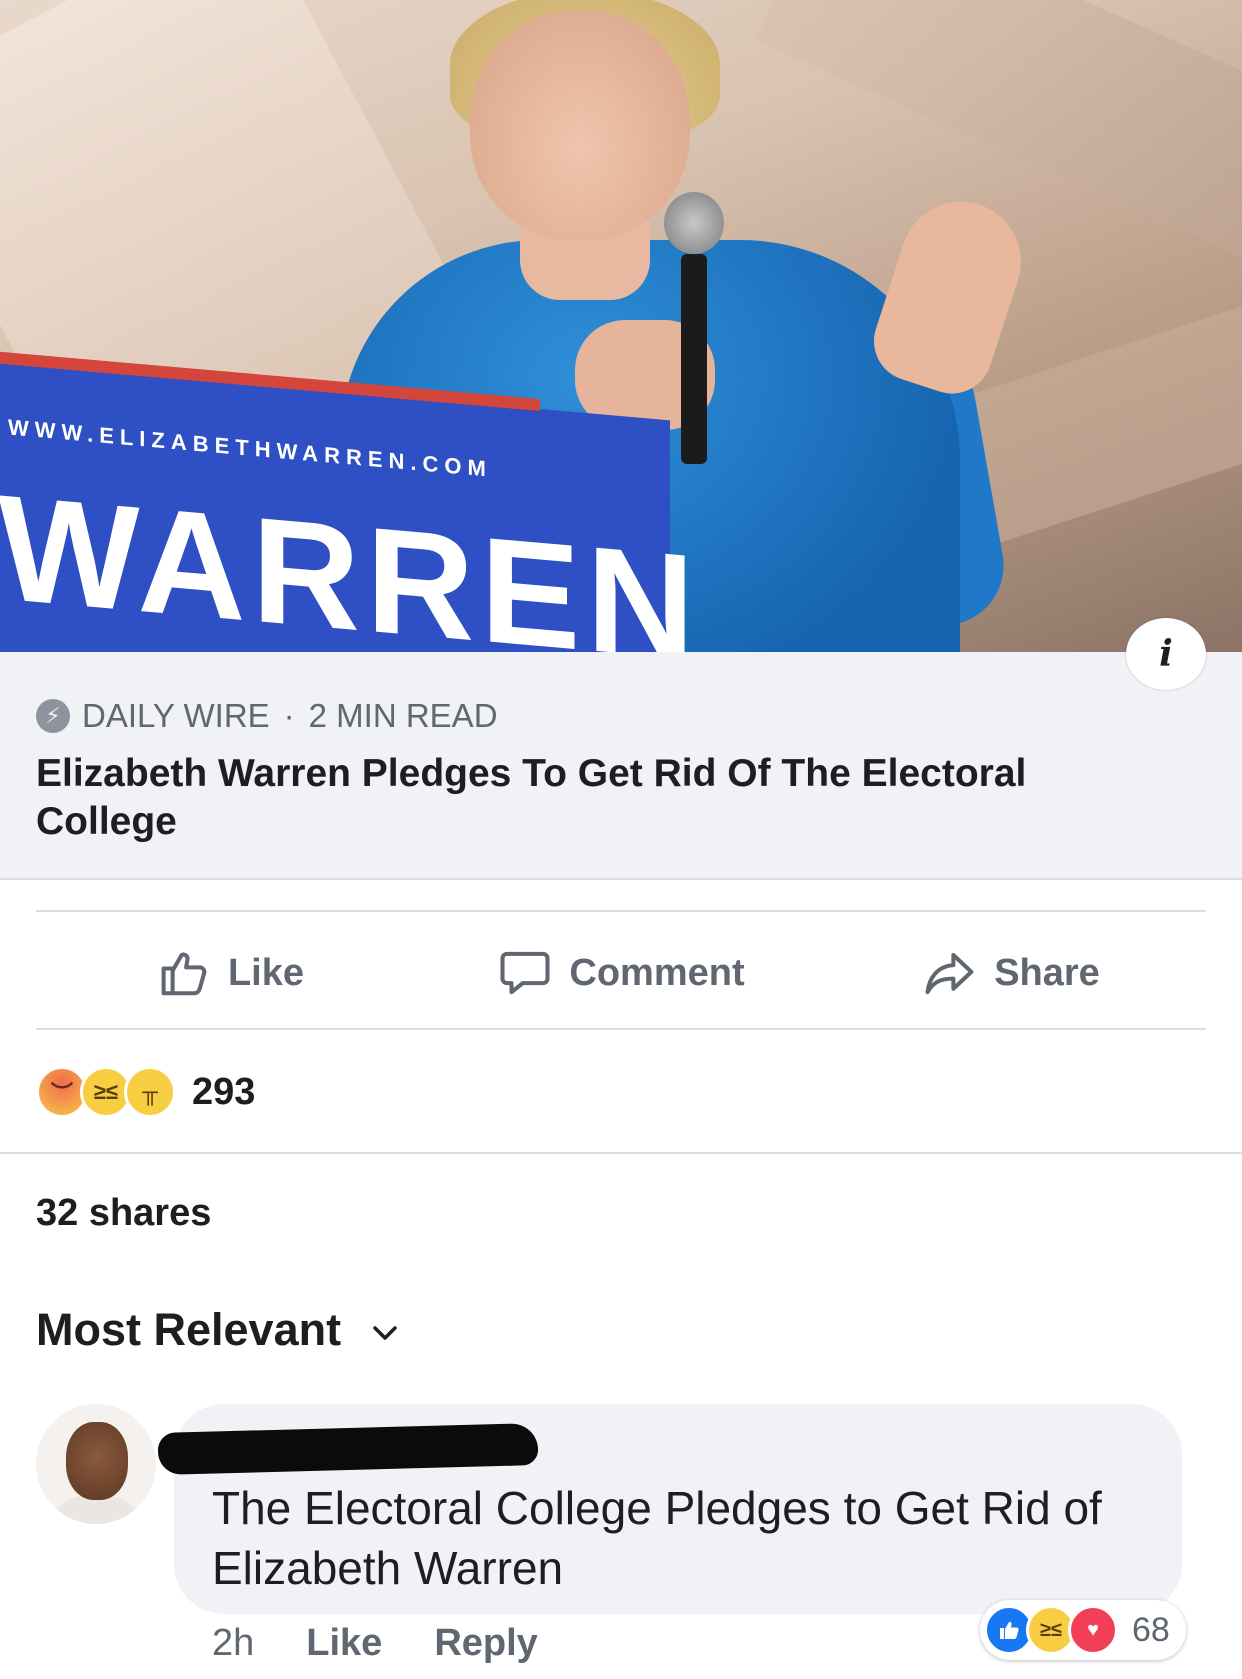 The image size is (1242, 1679). I want to click on sort-label: Most Relevant, so click(189, 1329).